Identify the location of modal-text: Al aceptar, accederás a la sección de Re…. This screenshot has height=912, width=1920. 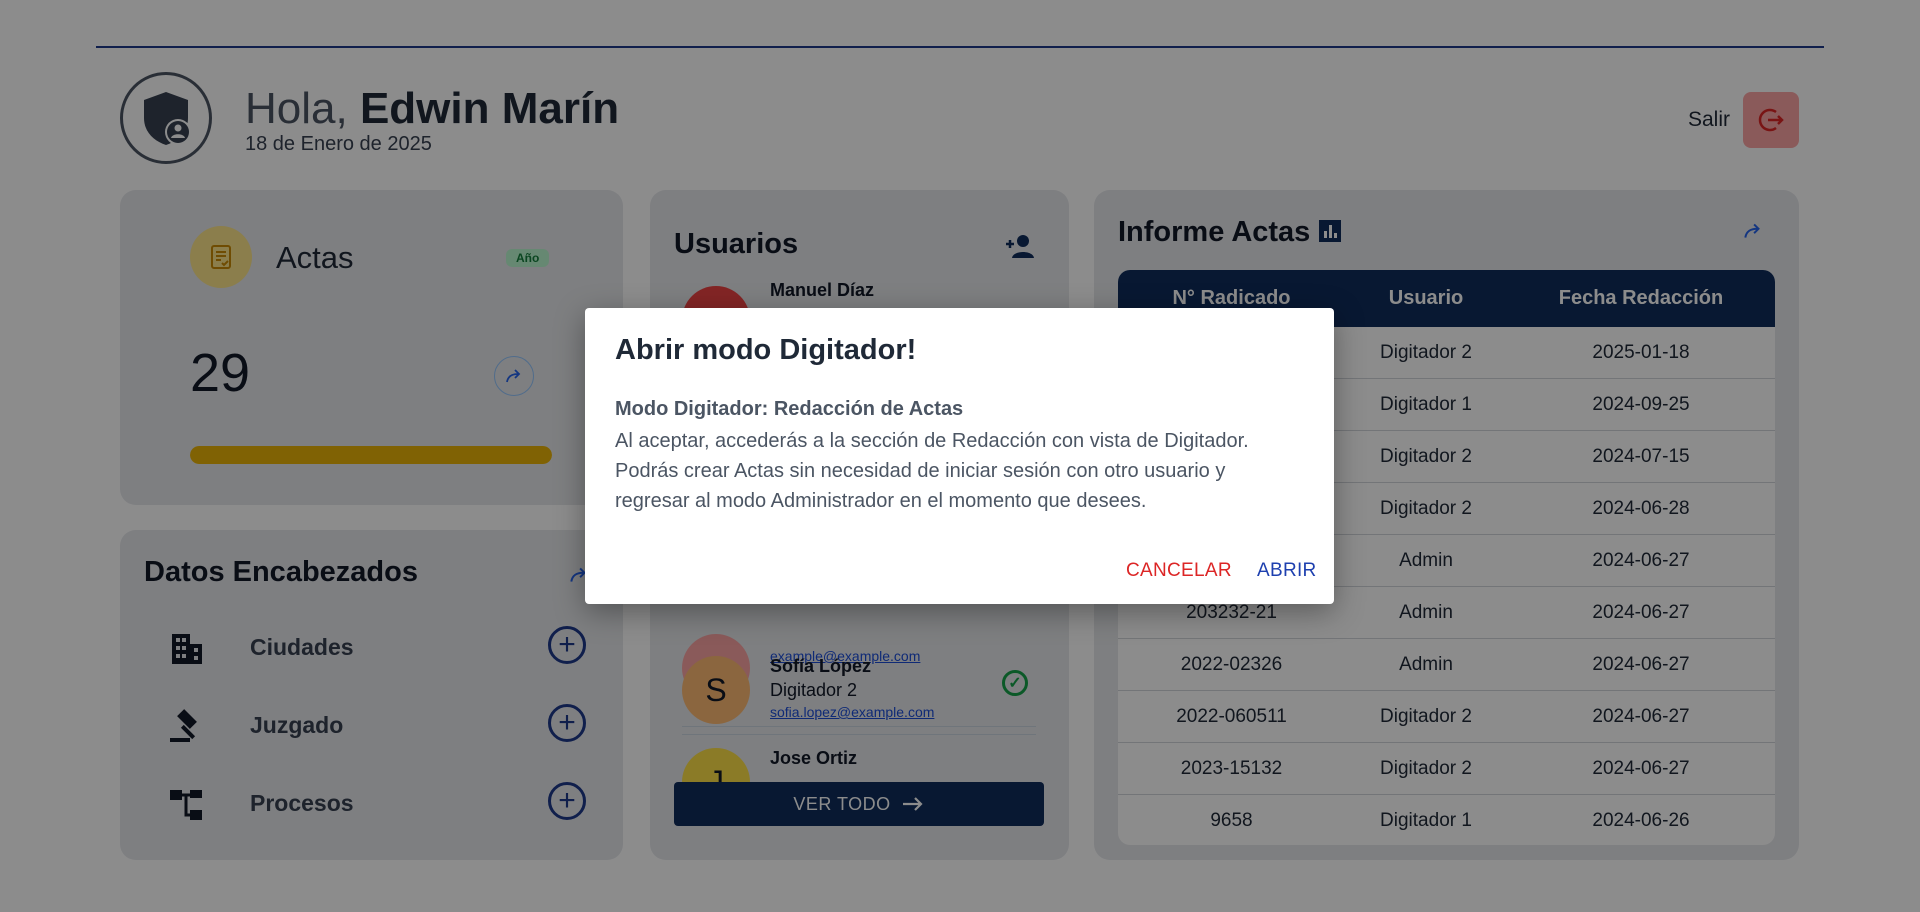
(932, 471).